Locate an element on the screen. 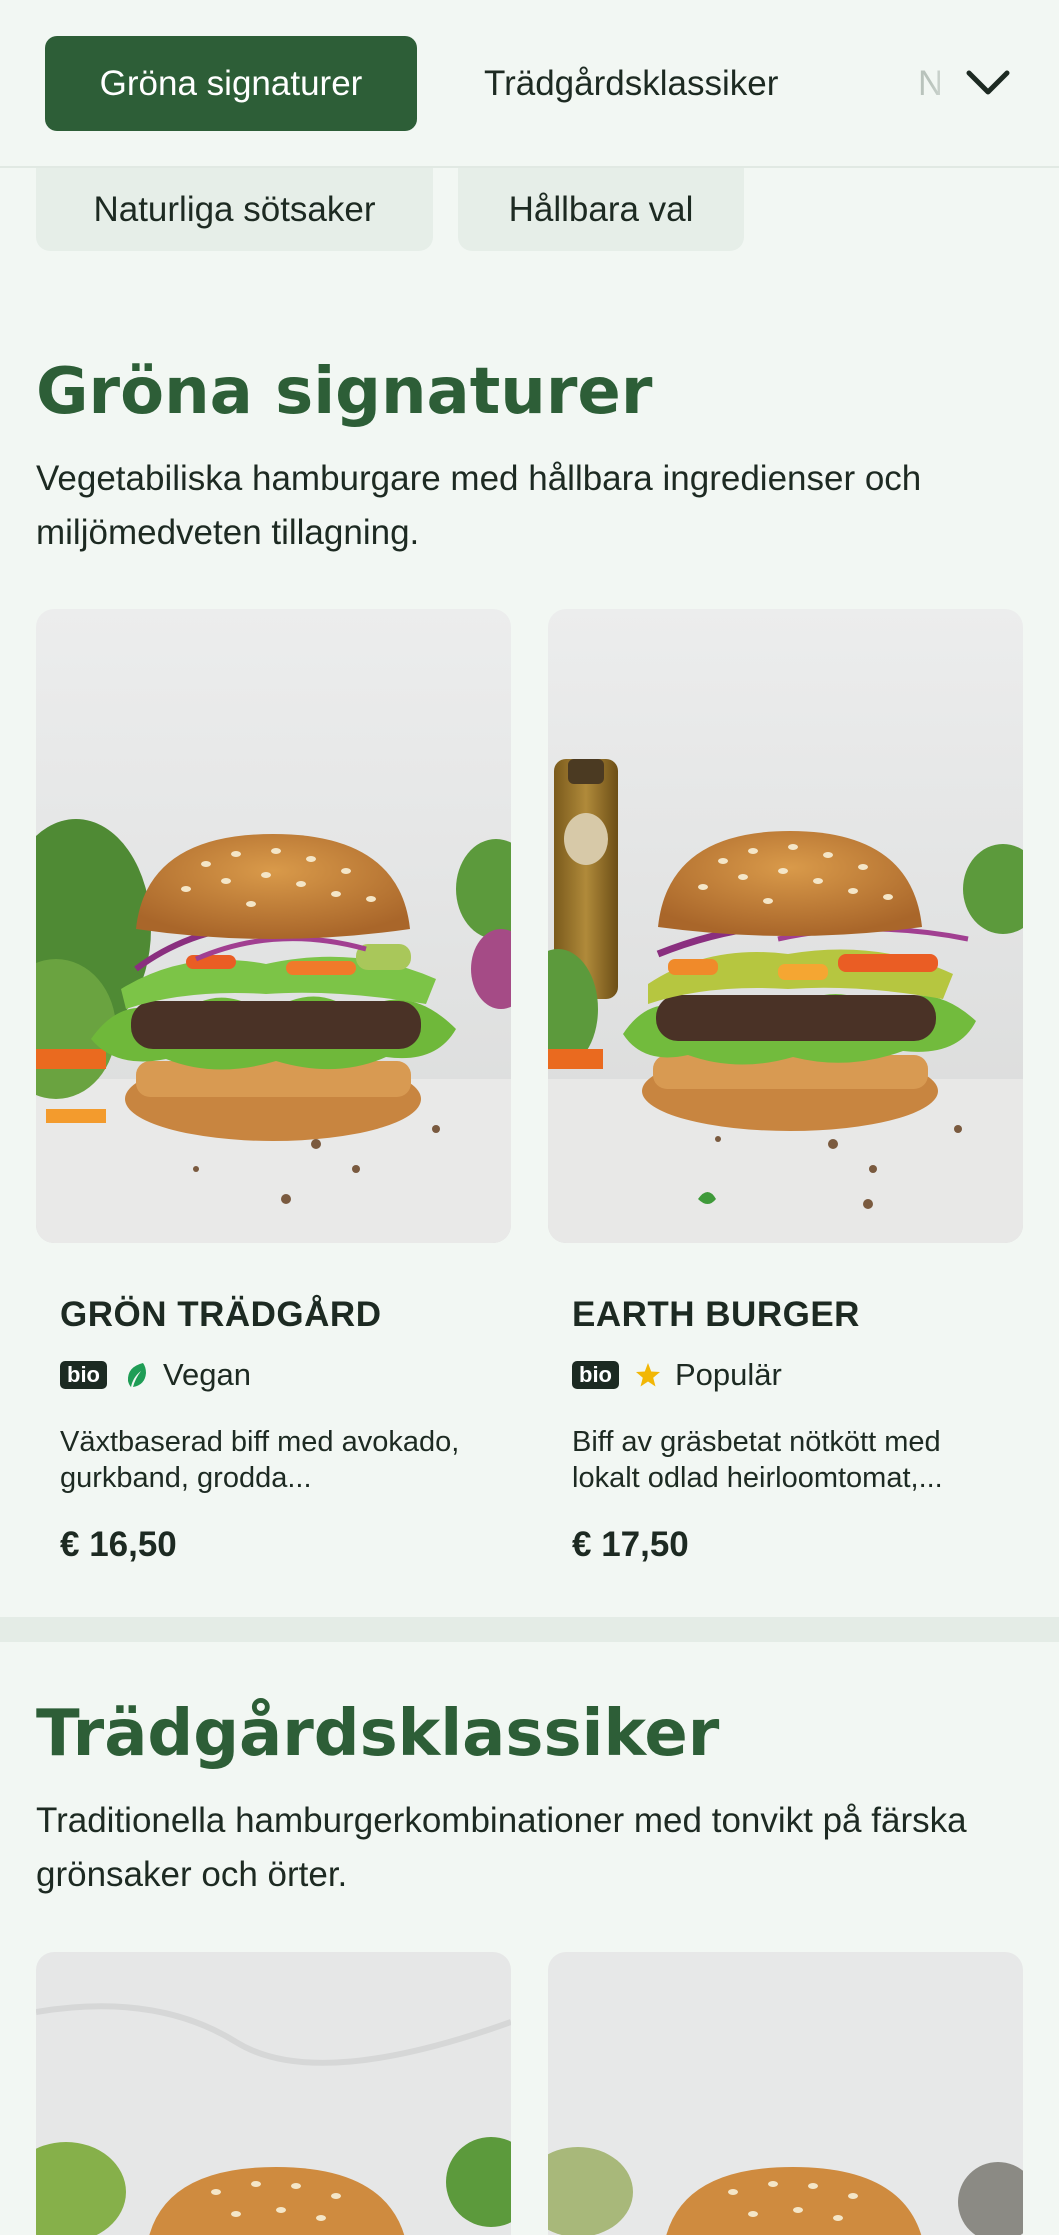 The height and width of the screenshot is (2235, 1059). tab-grona-signaturer: Gröna signaturer is located at coordinates (231, 83).